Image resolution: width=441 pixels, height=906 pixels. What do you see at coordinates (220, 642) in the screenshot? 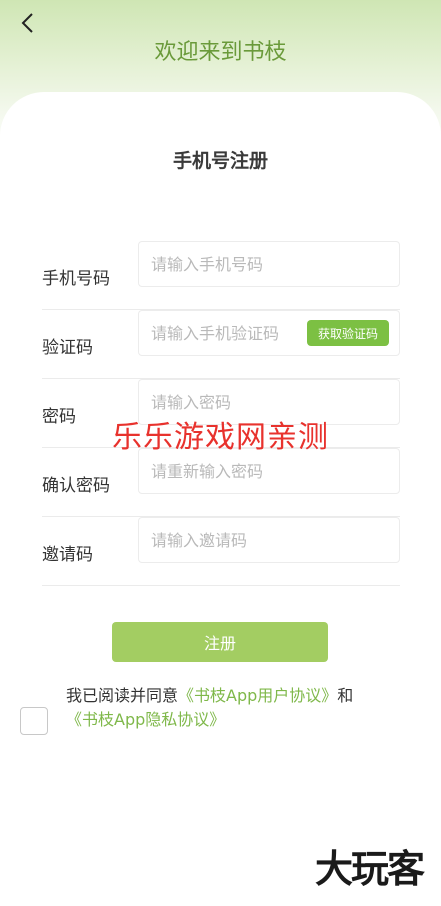
I see `register-button: 注册` at bounding box center [220, 642].